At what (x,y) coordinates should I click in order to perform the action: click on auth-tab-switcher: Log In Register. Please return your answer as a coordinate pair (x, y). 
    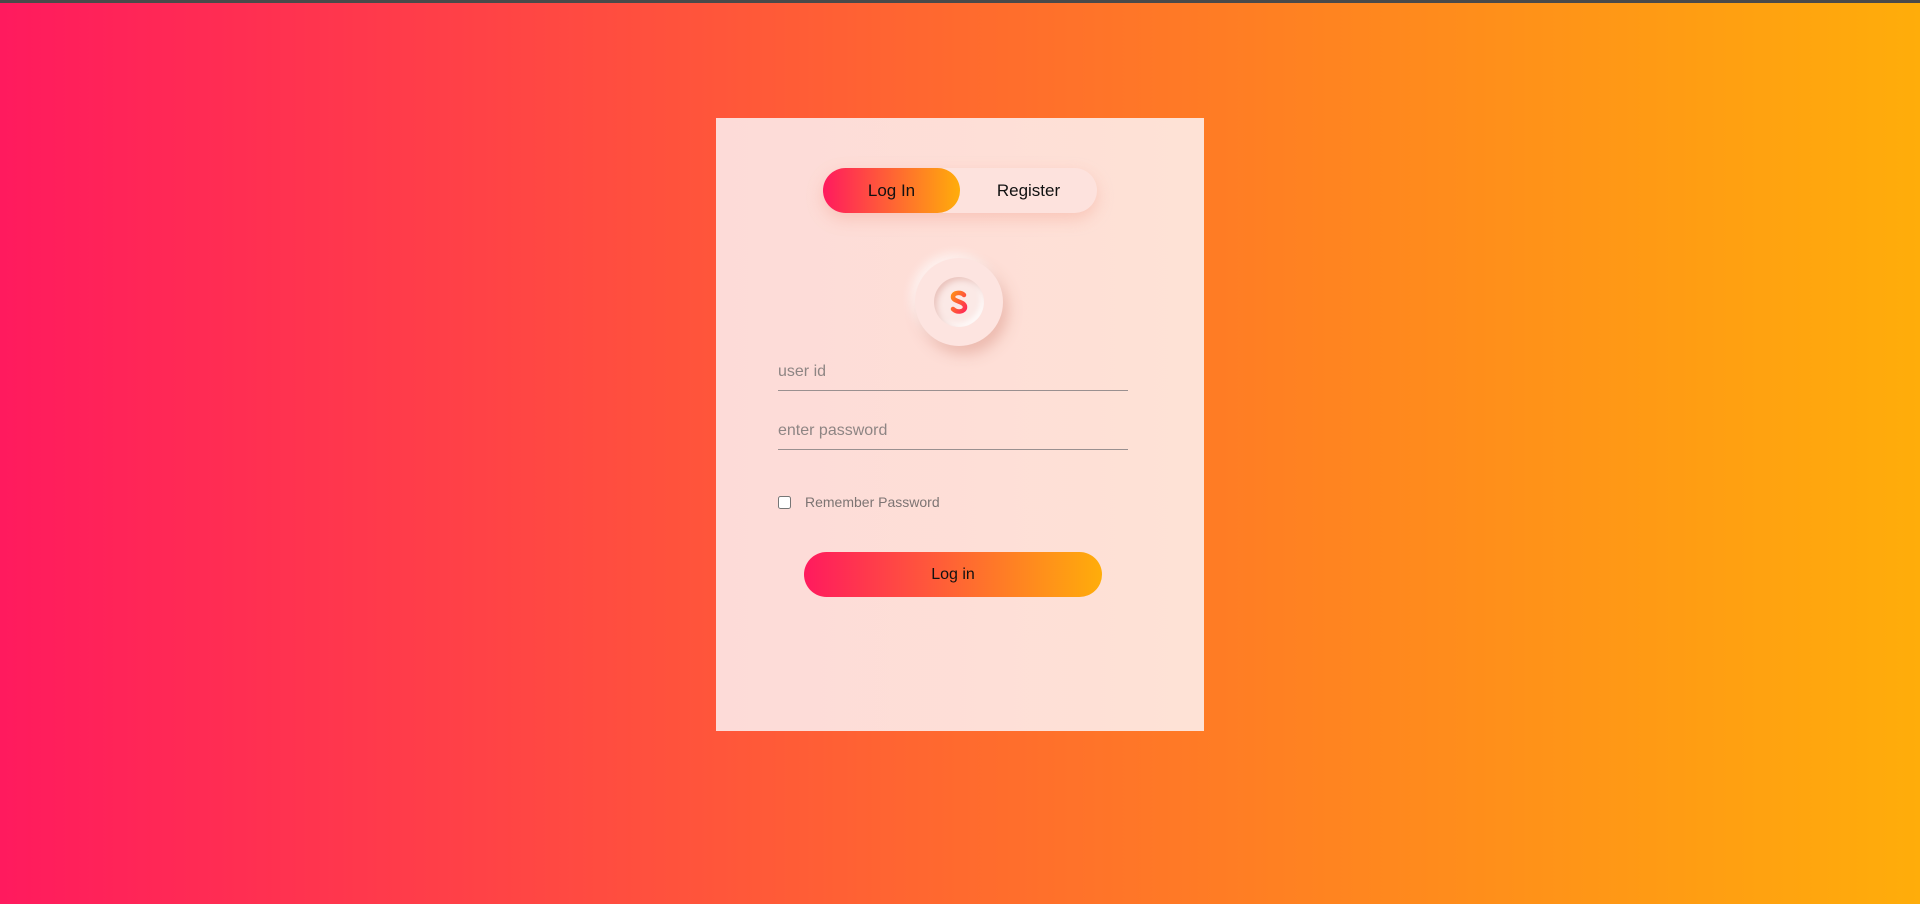
    Looking at the image, I should click on (960, 190).